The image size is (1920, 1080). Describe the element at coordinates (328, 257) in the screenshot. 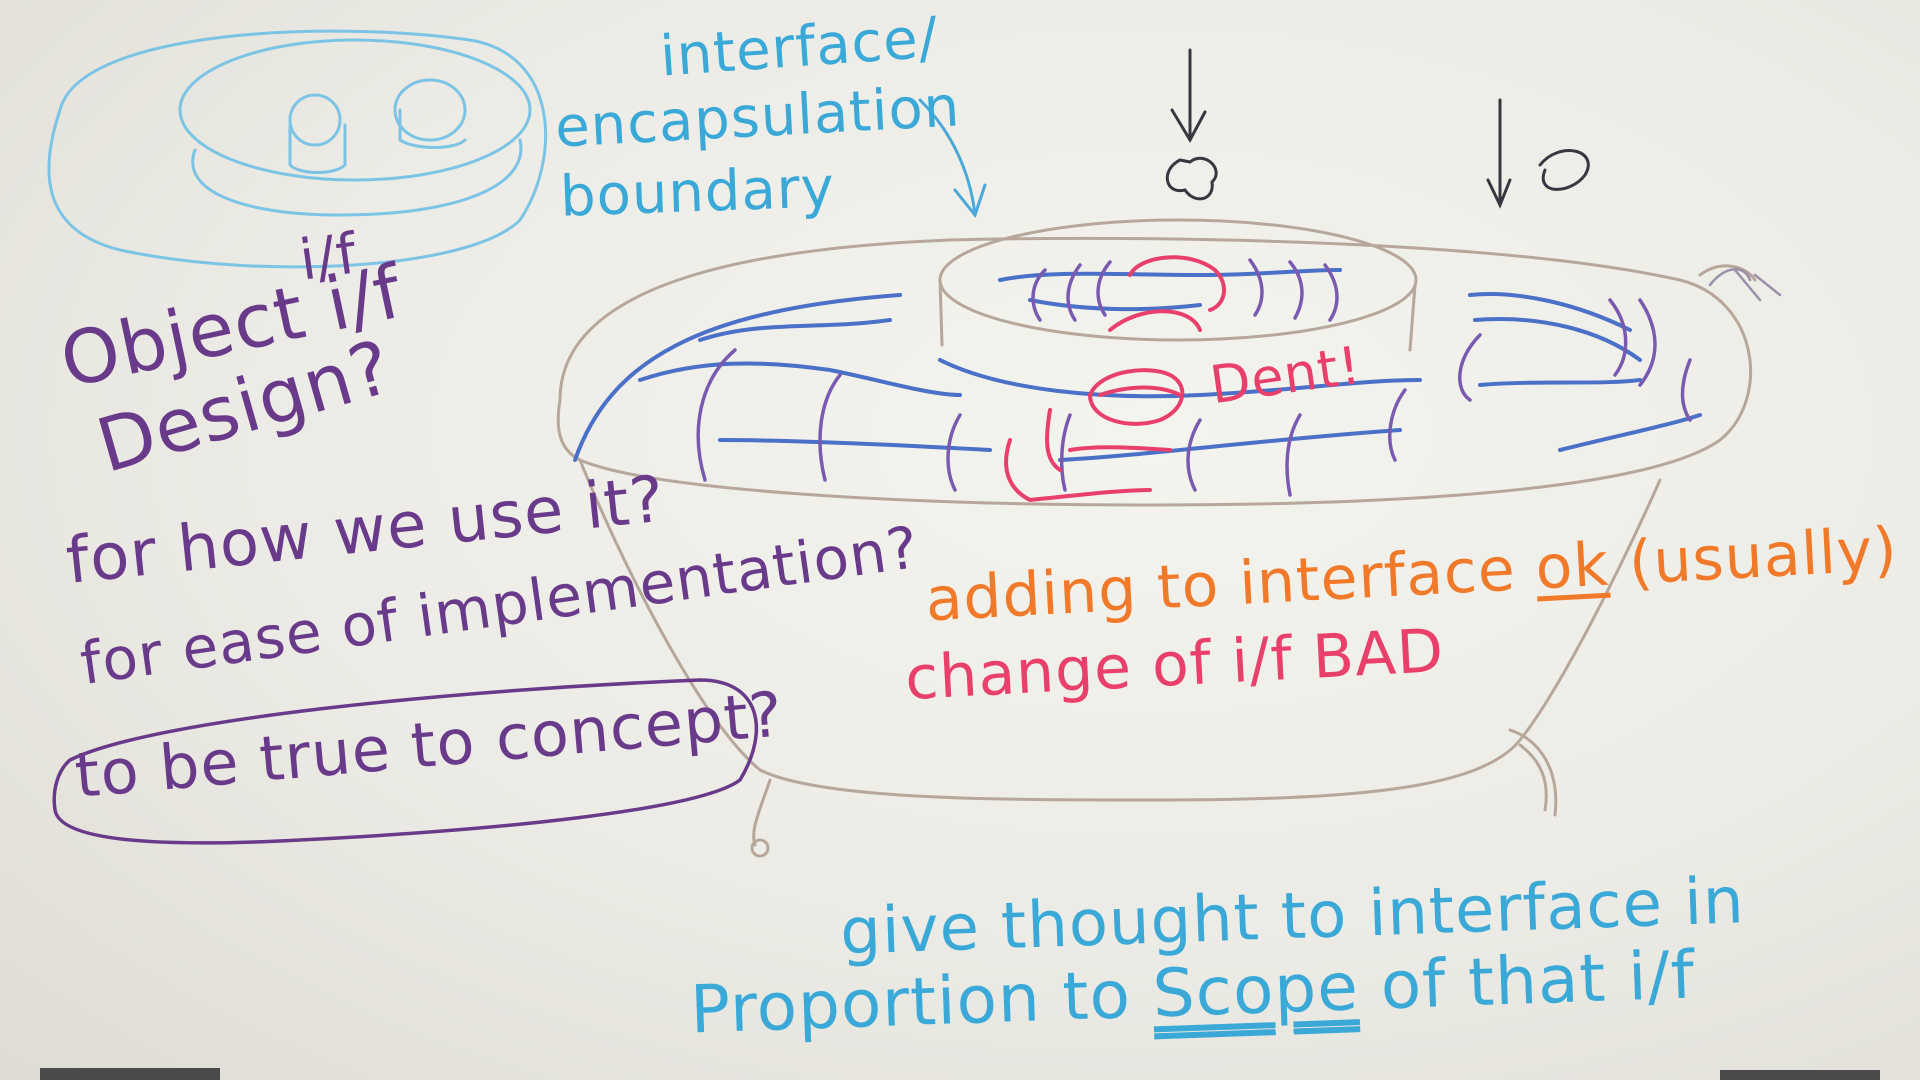

I see `small-if-label: i/f` at that location.